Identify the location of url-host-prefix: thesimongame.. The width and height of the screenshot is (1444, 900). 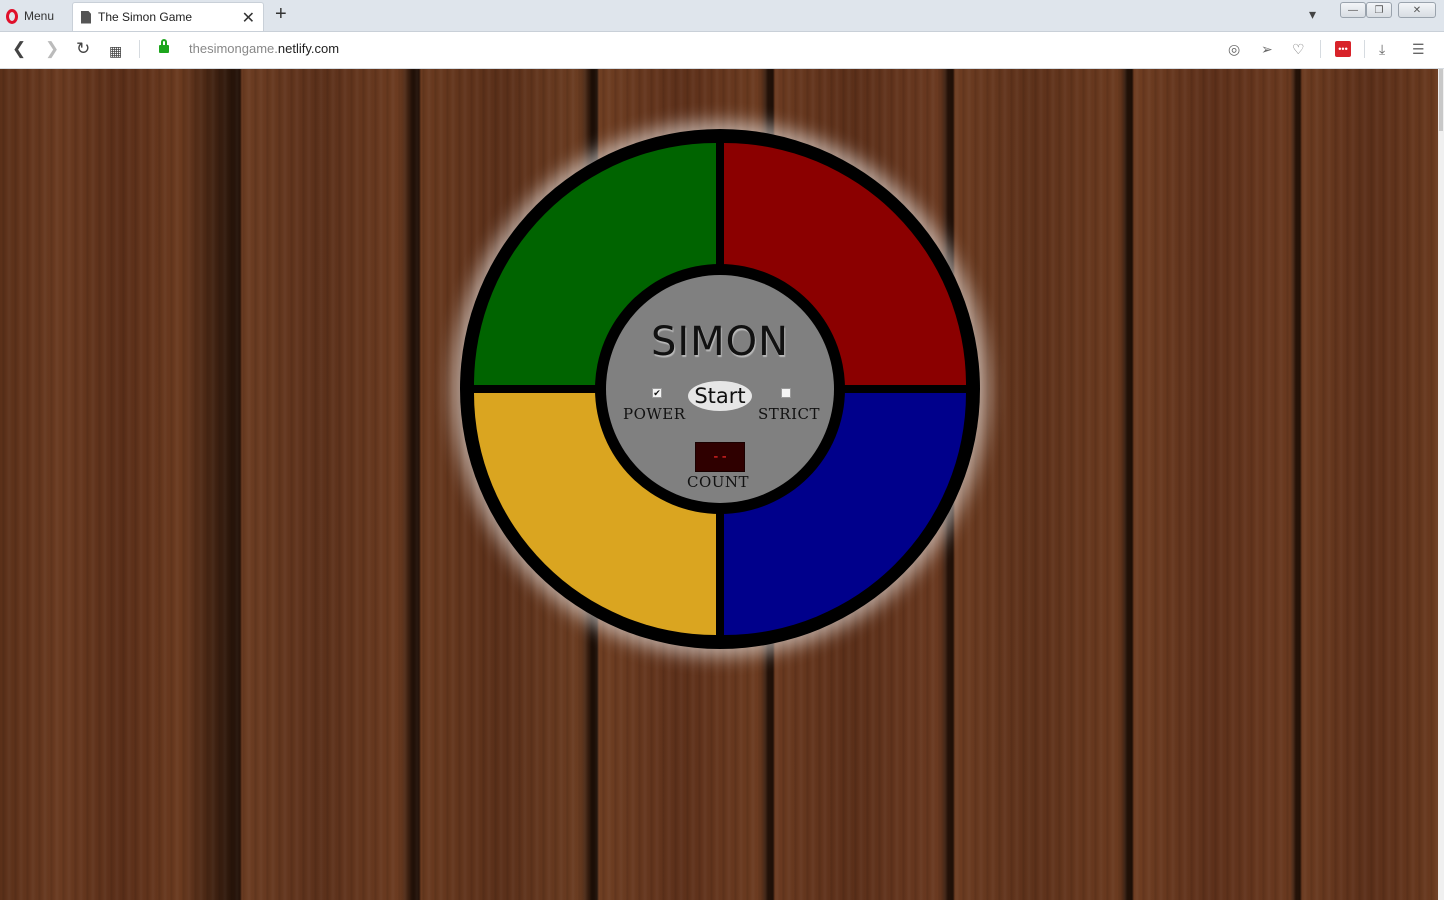
(233, 48).